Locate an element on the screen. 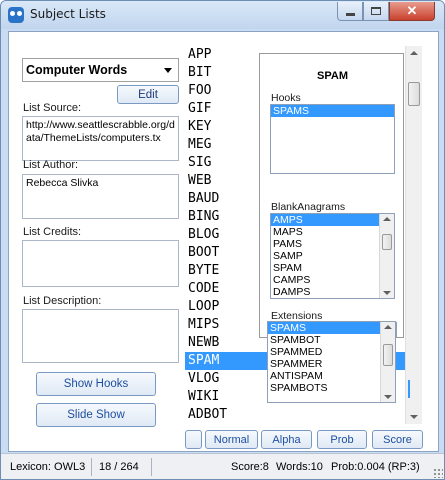 The height and width of the screenshot is (480, 445). list-credits-field is located at coordinates (100, 263).